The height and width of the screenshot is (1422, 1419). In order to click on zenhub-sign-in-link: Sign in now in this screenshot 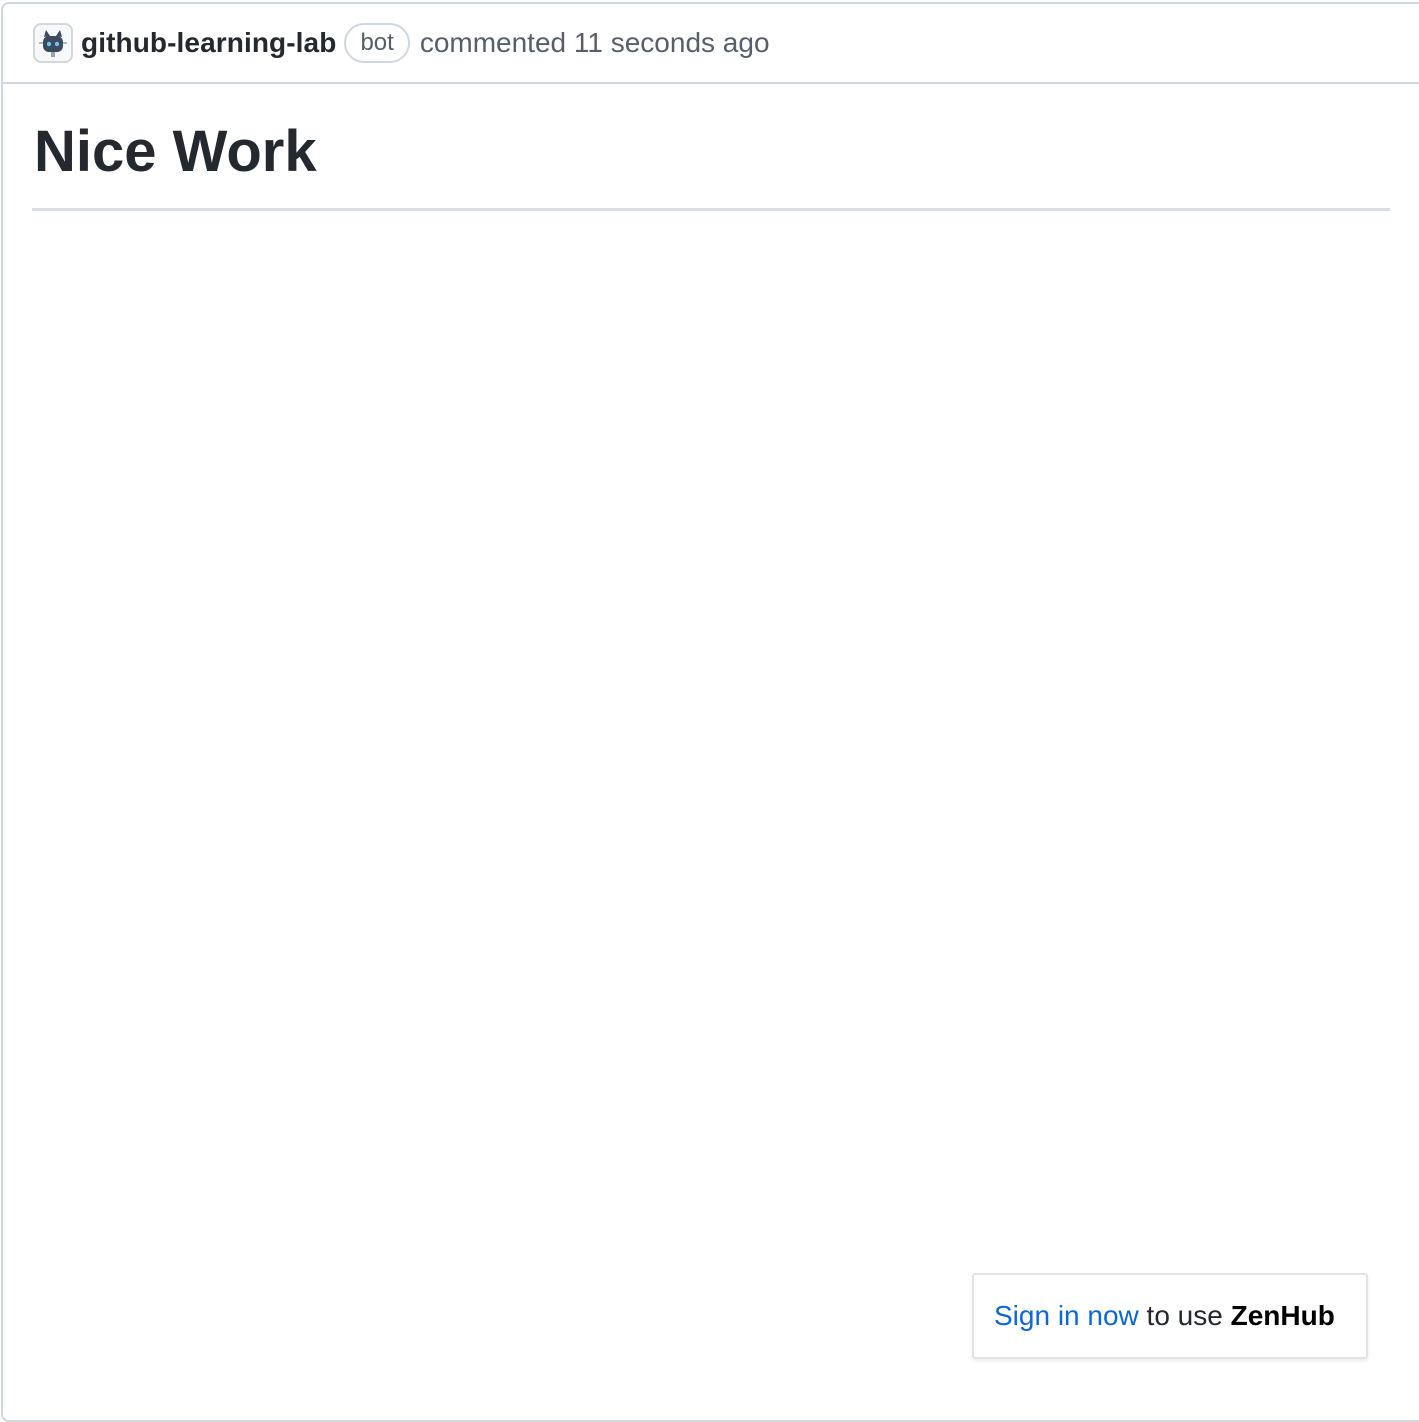, I will do `click(1066, 1316)`.